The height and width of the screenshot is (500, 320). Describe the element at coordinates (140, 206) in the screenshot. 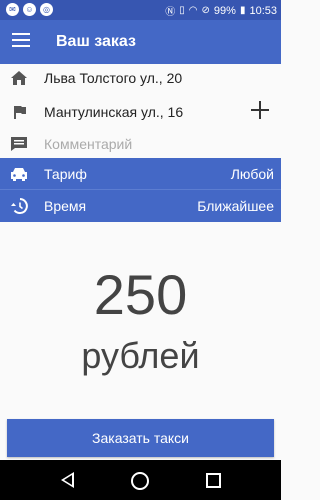

I see `time-row: Время Ближайшее` at that location.